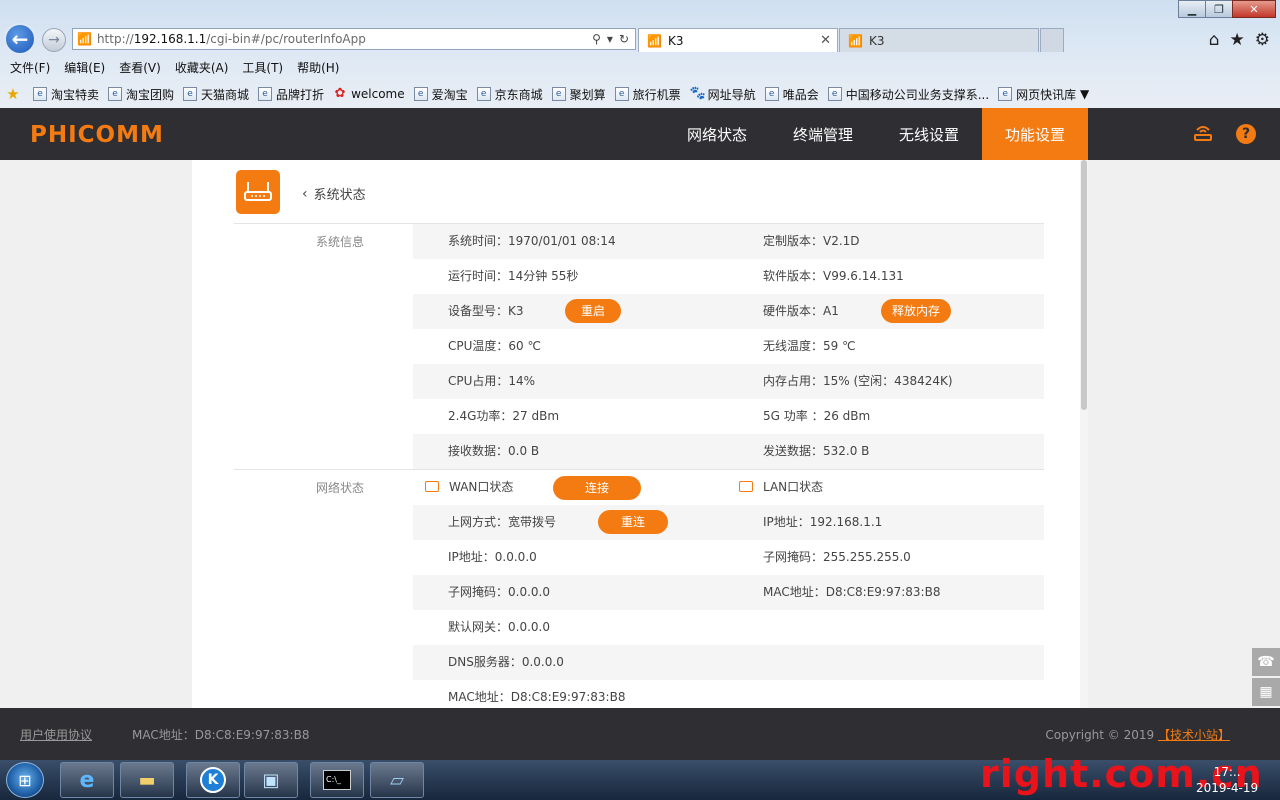  I want to click on k-app-taskbar-icon: K, so click(213, 780).